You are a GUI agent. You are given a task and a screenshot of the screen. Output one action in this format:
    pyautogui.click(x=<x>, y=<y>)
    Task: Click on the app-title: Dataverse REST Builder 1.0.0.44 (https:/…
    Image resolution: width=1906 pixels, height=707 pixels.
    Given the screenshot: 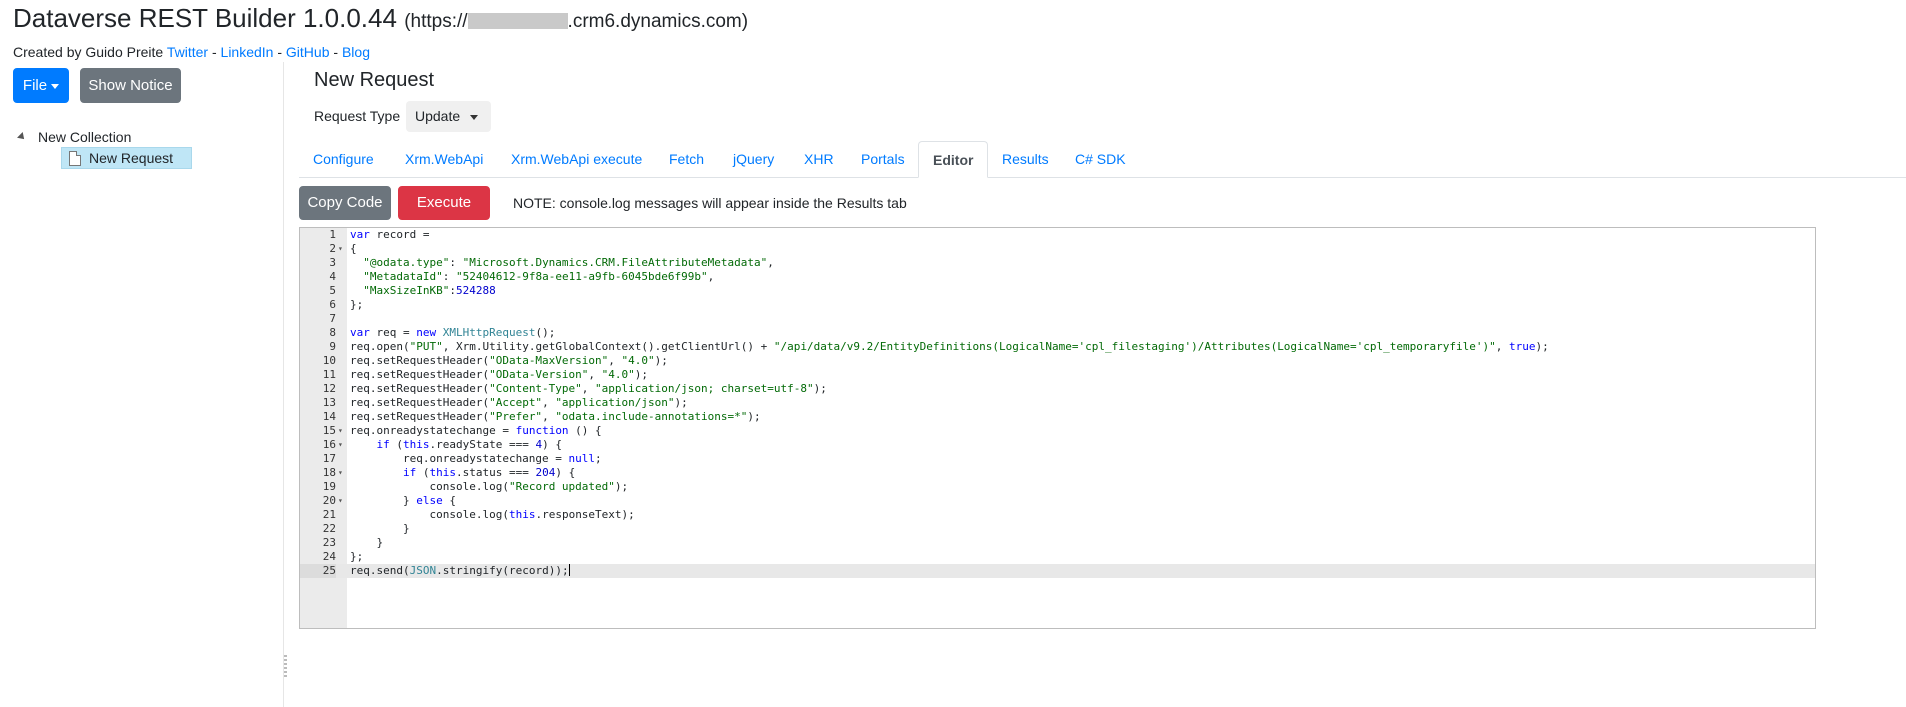 What is the action you would take?
    pyautogui.click(x=380, y=18)
    